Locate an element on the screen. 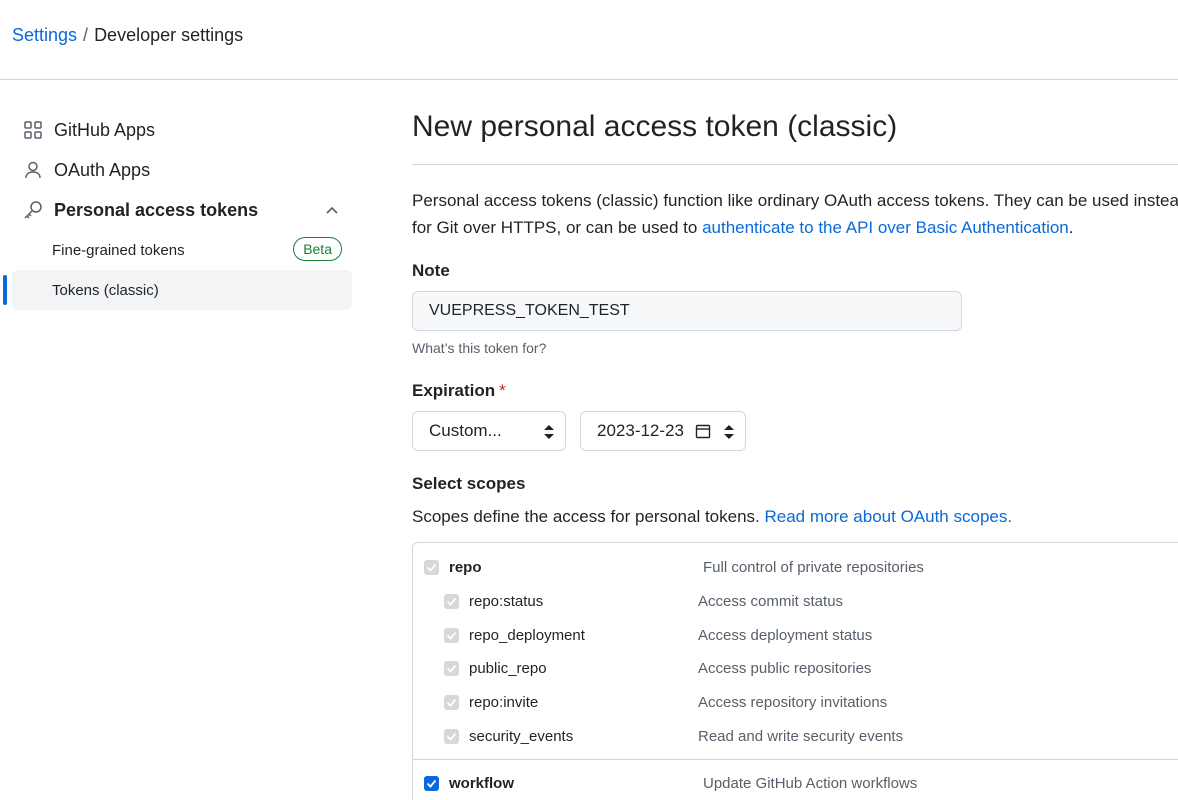 Image resolution: width=1178 pixels, height=800 pixels. scope-row-repo-deployment: repo_deployment Access deployment status is located at coordinates (795, 635).